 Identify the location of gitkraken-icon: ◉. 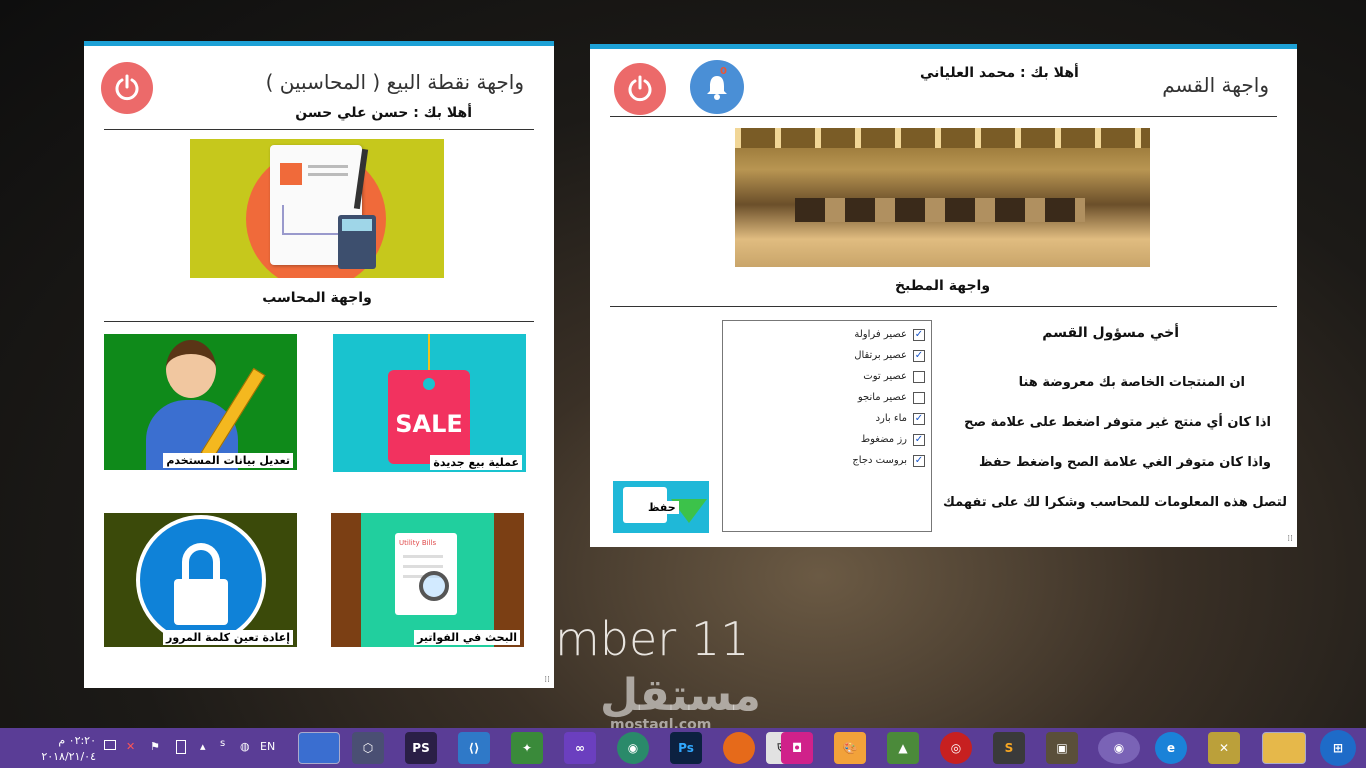
(633, 748).